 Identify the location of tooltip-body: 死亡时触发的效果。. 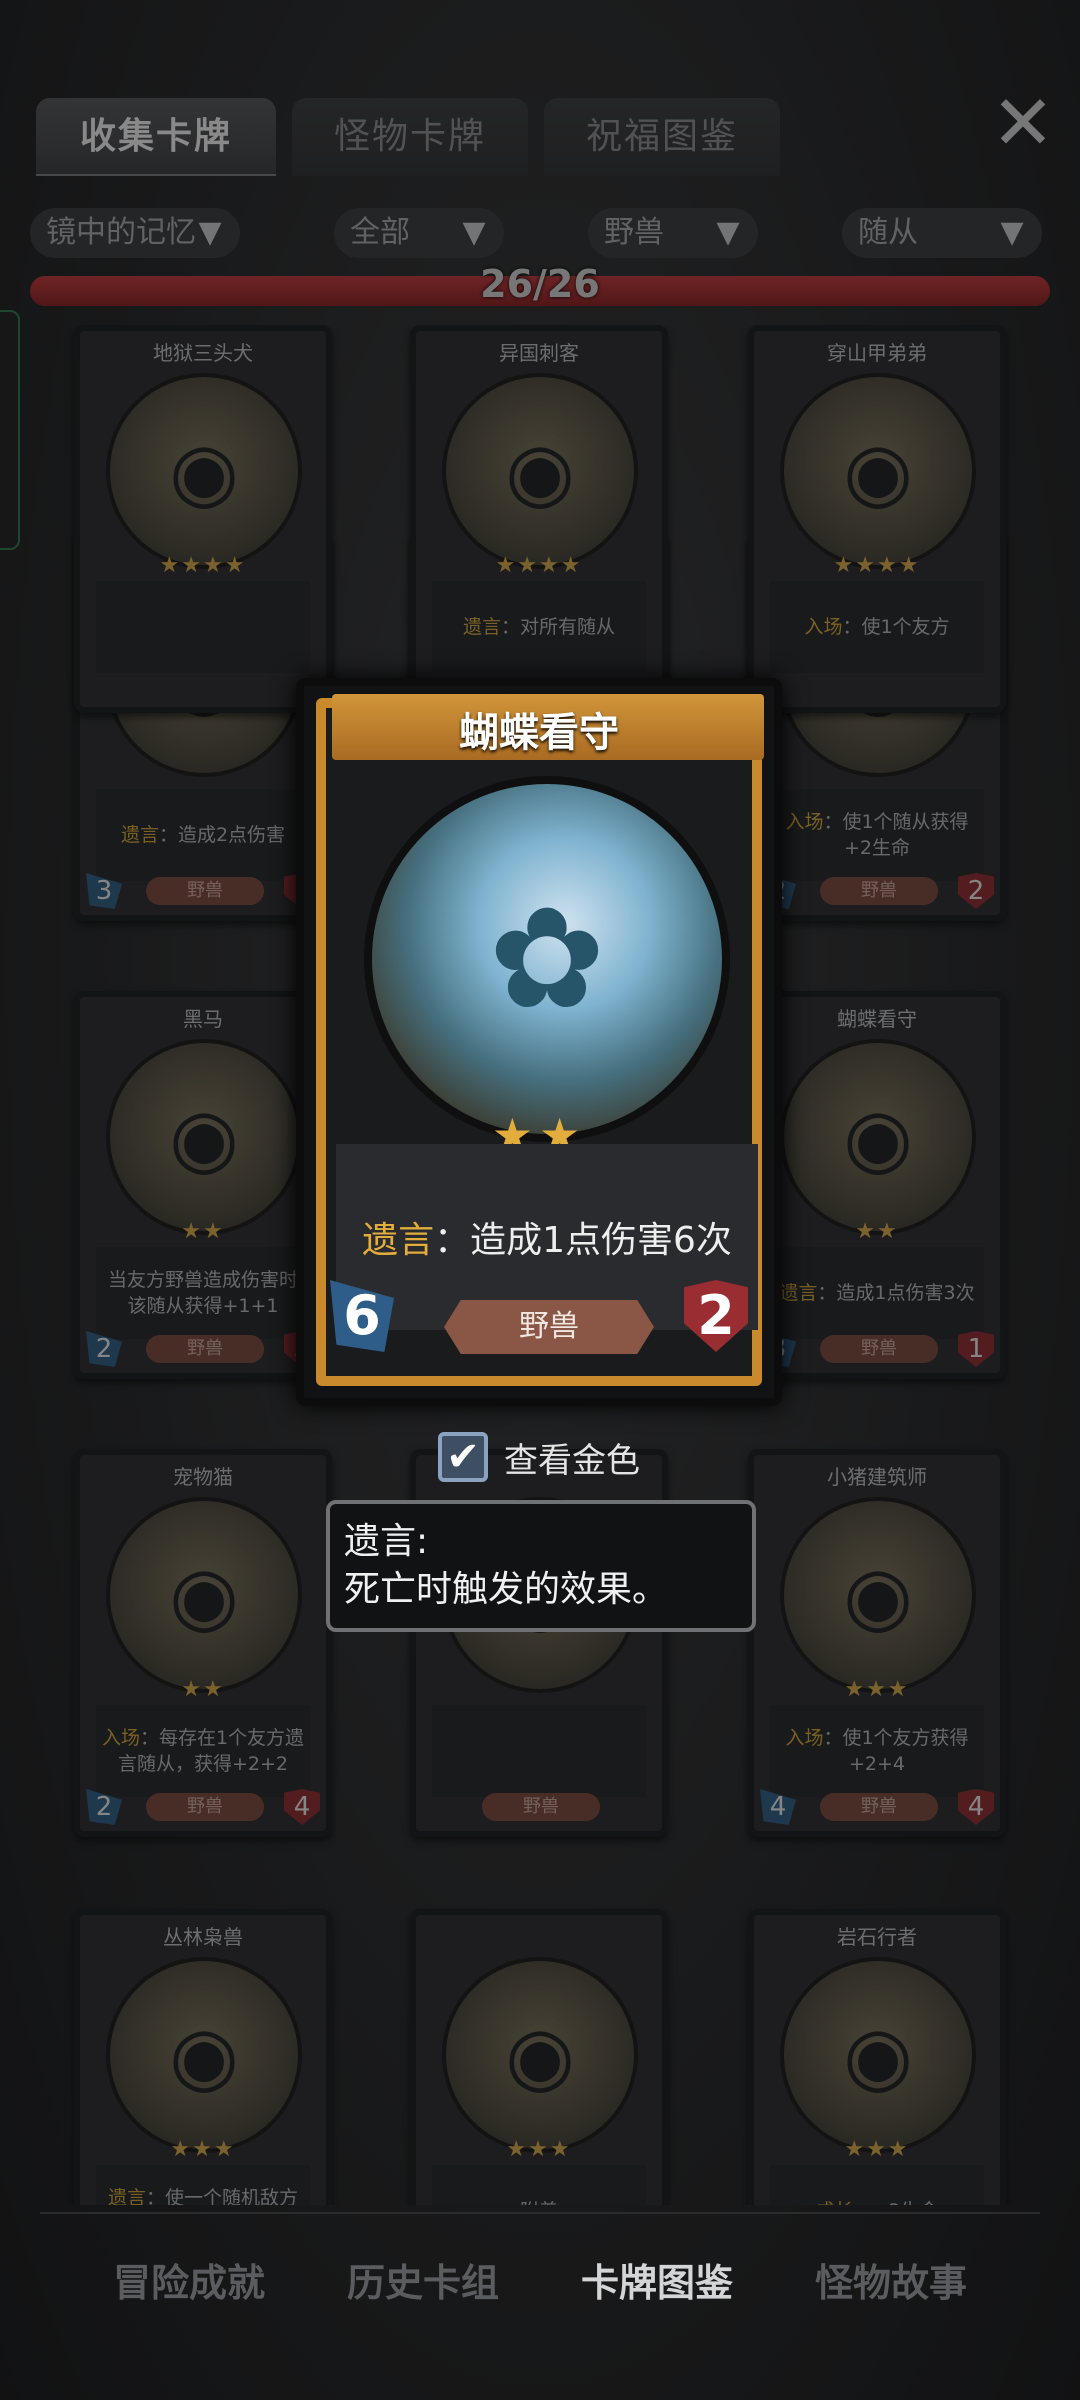
(506, 1589).